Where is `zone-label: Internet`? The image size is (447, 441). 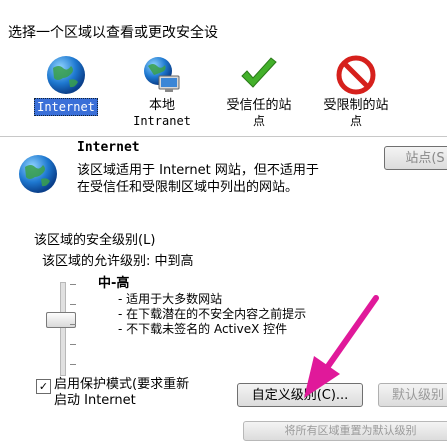
zone-label: Internet is located at coordinates (66, 107).